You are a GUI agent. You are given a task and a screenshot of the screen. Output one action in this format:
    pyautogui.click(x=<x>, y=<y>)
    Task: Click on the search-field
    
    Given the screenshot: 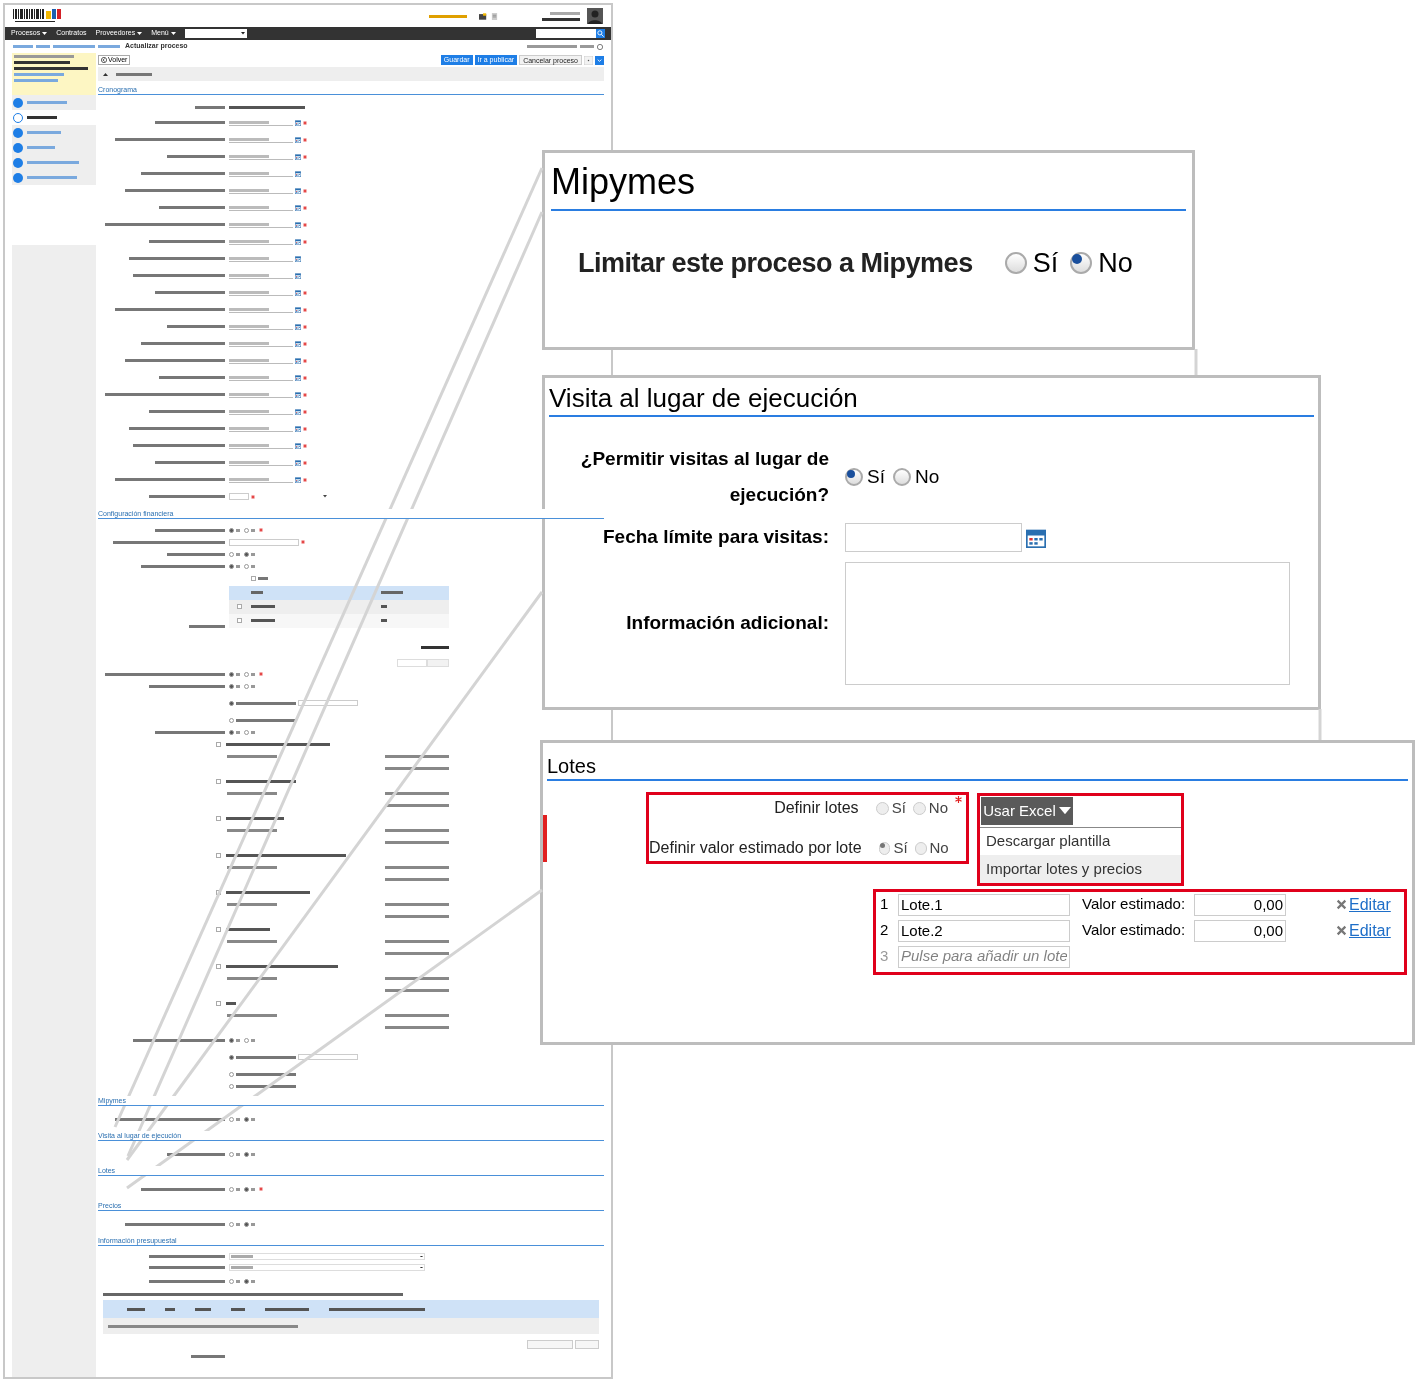 What is the action you would take?
    pyautogui.click(x=566, y=33)
    